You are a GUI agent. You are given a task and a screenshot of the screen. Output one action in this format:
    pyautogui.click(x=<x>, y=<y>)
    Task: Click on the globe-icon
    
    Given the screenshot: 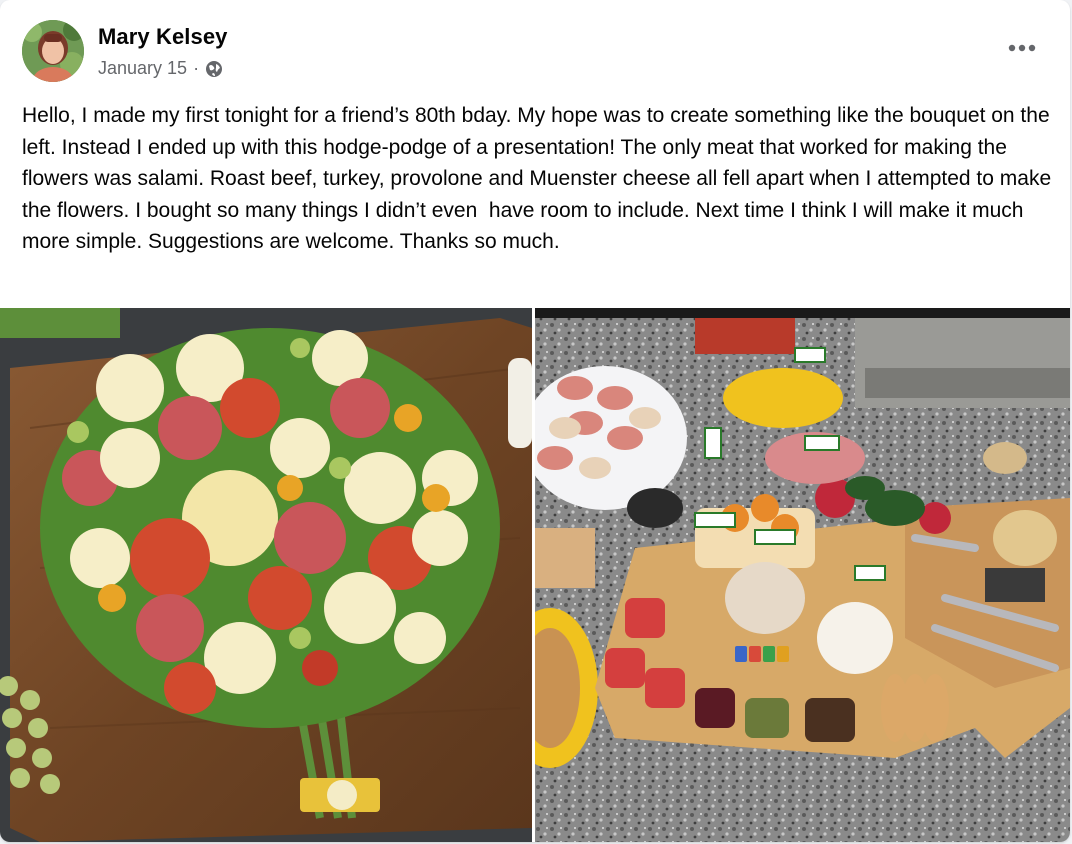 What is the action you would take?
    pyautogui.click(x=214, y=69)
    